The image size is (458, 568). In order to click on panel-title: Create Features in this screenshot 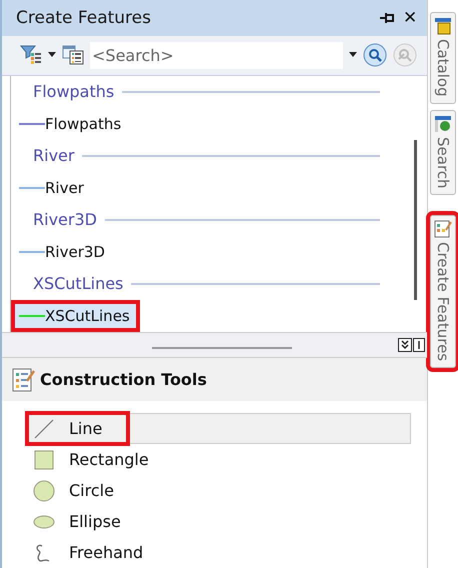, I will do `click(84, 18)`.